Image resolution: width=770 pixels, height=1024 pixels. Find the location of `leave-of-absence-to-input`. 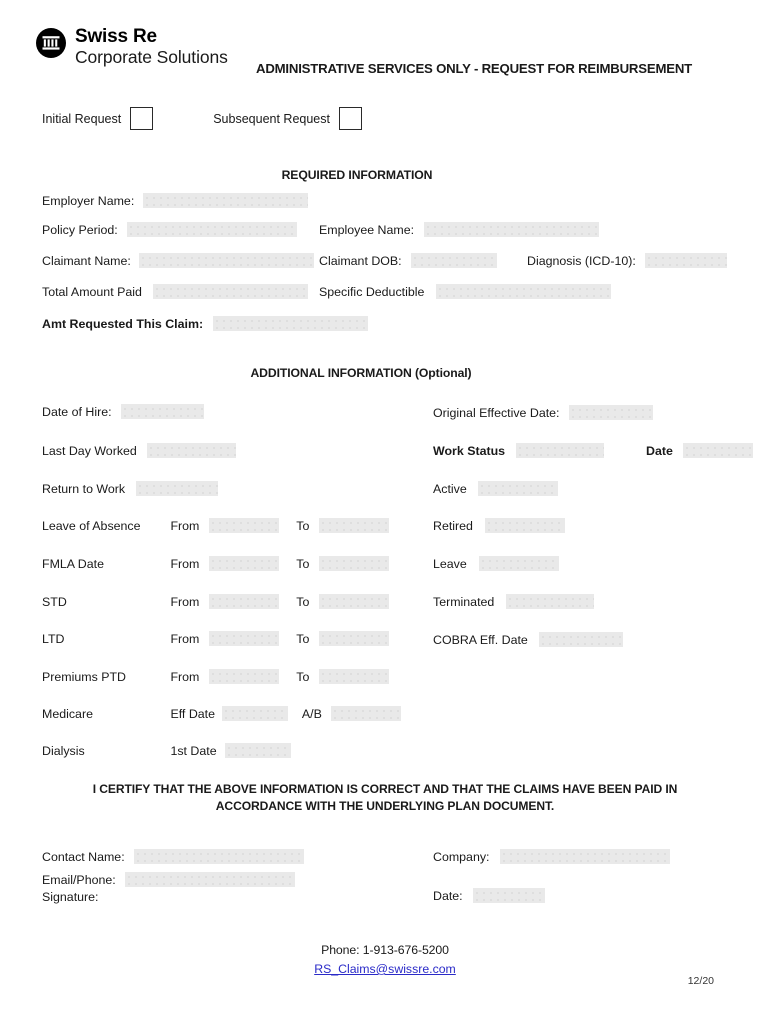

leave-of-absence-to-input is located at coordinates (353, 526).